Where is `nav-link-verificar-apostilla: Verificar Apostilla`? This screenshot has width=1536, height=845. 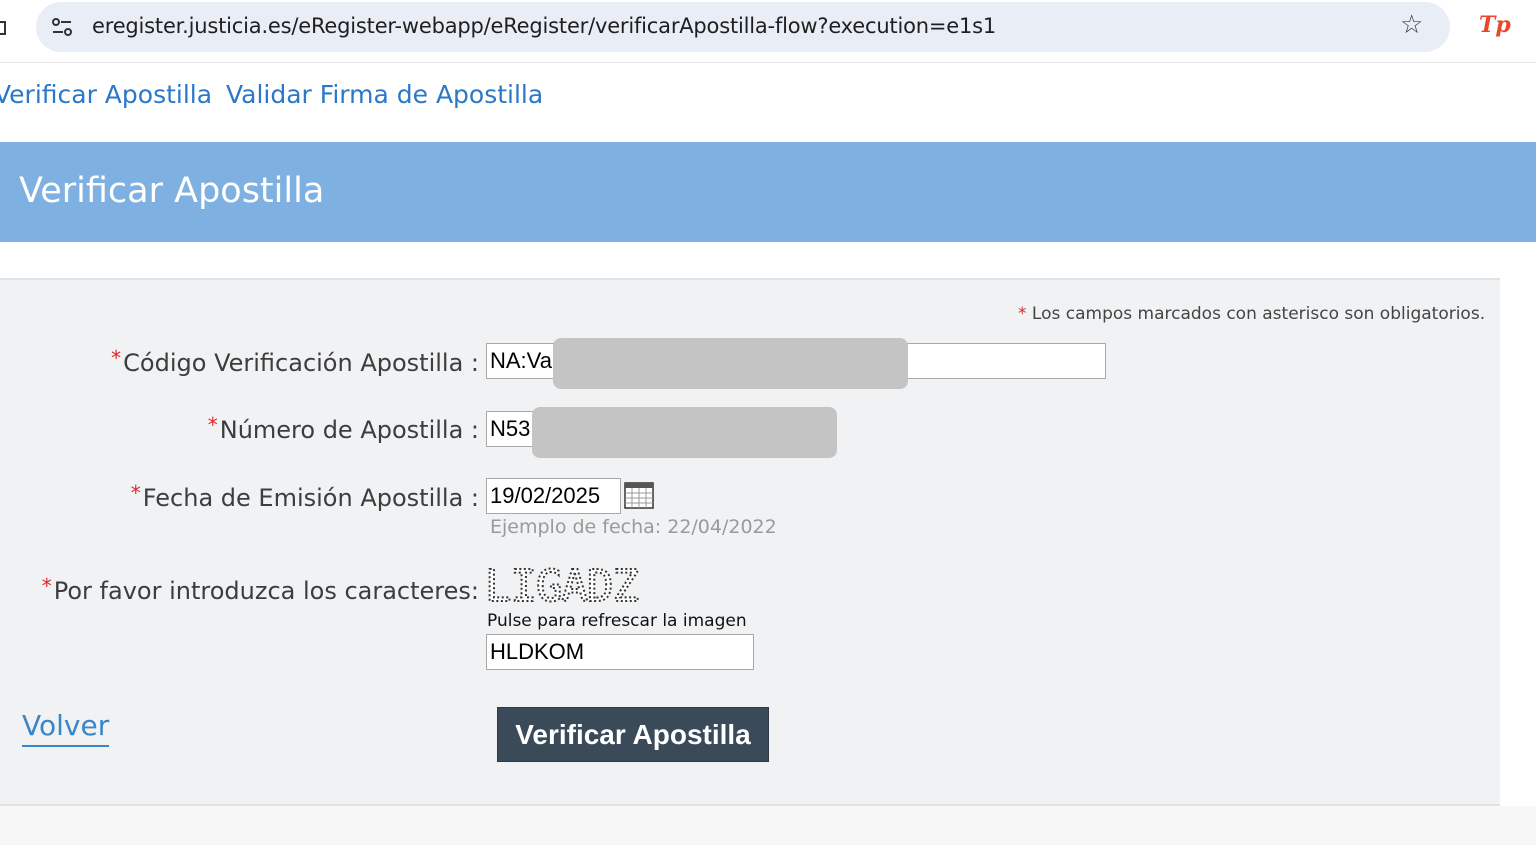 nav-link-verificar-apostilla: Verificar Apostilla is located at coordinates (106, 94).